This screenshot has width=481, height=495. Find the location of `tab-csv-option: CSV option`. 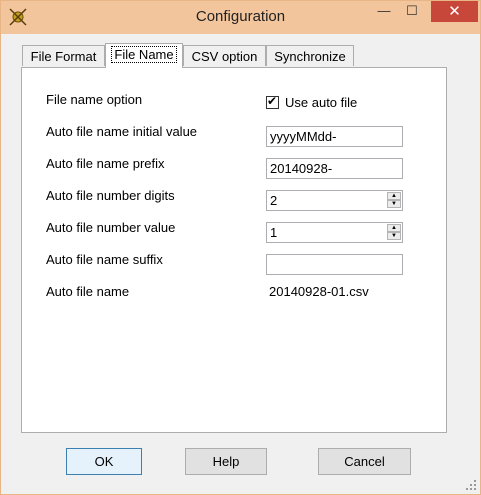

tab-csv-option: CSV option is located at coordinates (224, 55).